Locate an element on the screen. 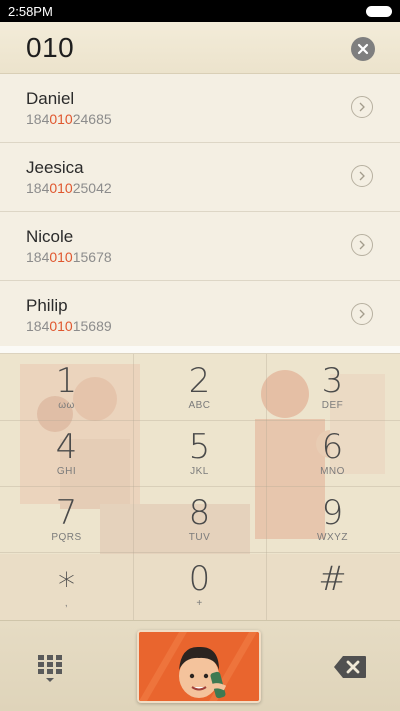 The height and width of the screenshot is (711, 400). close-icon is located at coordinates (363, 49).